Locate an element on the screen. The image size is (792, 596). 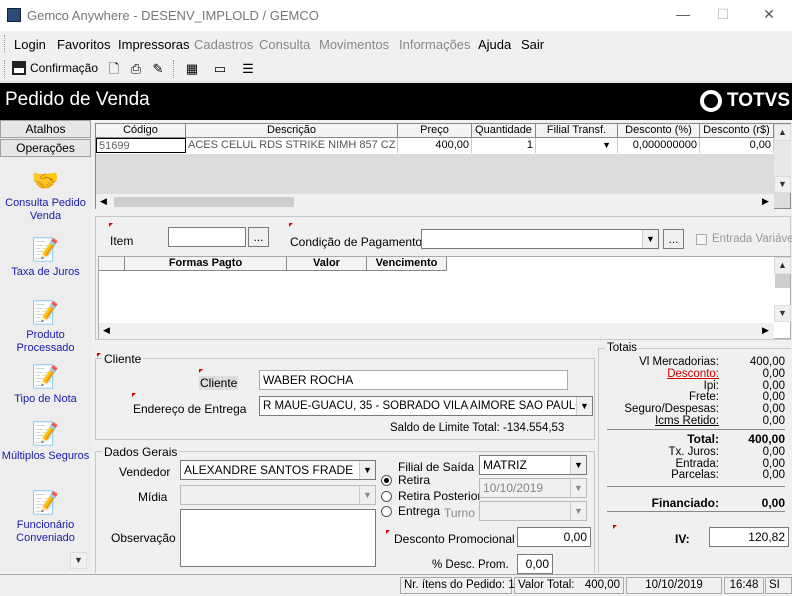
col-header-descricao: Descrição is located at coordinates (292, 131).